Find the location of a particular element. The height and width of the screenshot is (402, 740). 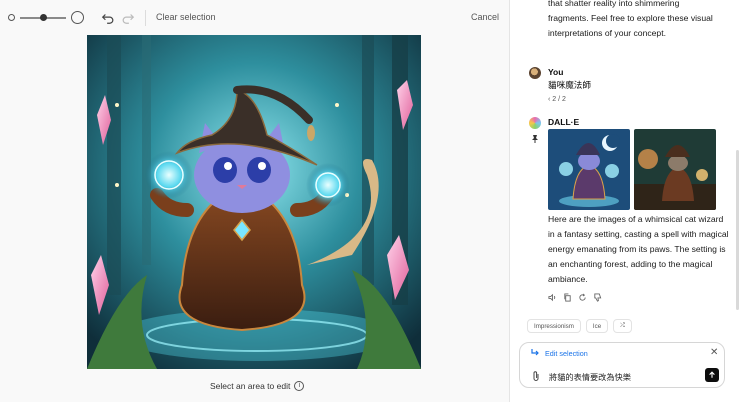

close-icon: ✕ is located at coordinates (714, 352).